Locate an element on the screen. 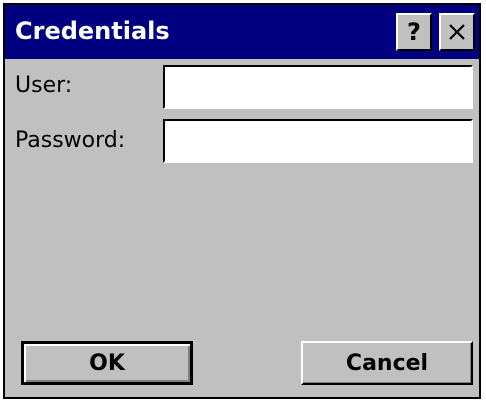 This screenshot has height=402, width=486. password-input is located at coordinates (318, 141).